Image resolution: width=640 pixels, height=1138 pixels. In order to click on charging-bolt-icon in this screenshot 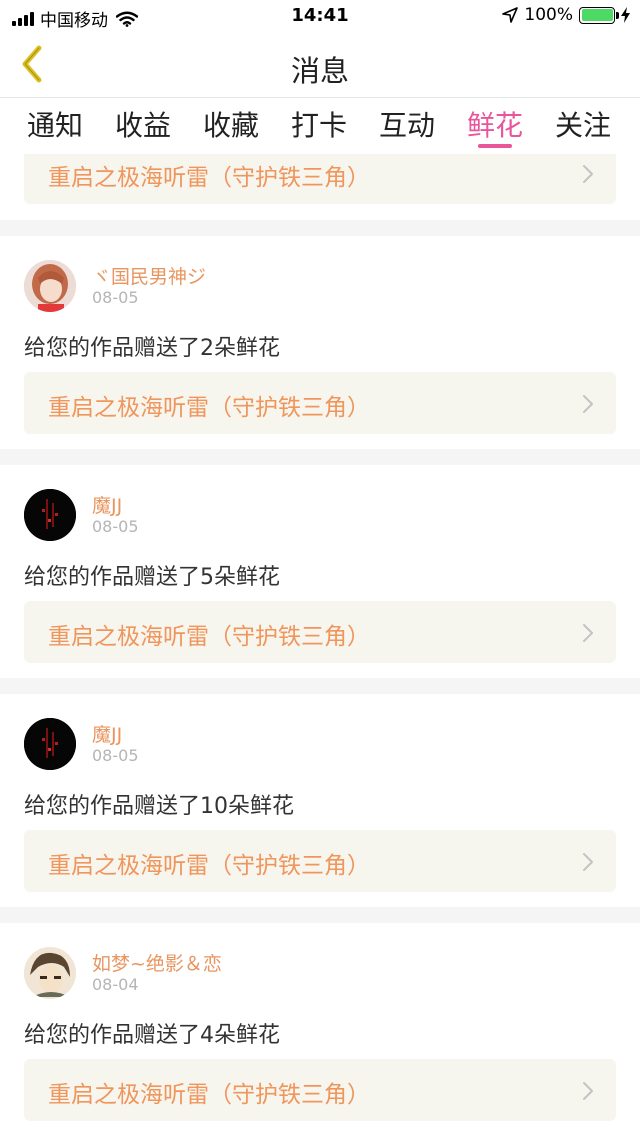, I will do `click(625, 15)`.